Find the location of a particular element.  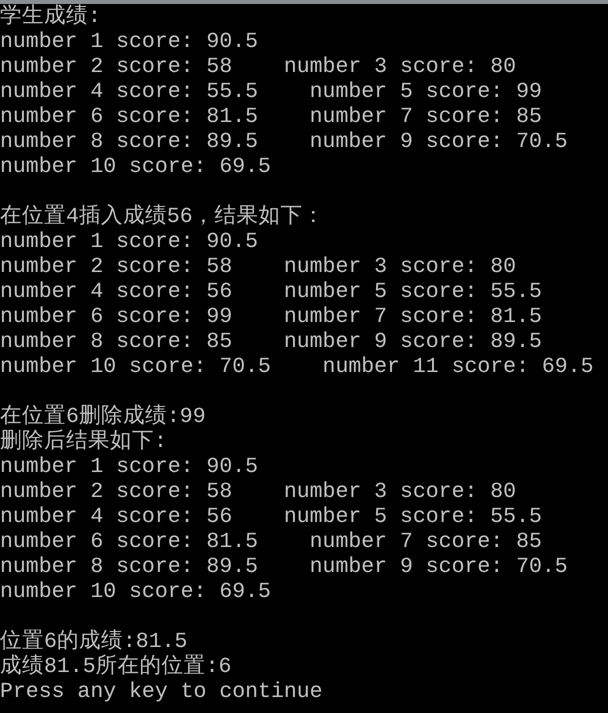

console-text: number 4 score: 55.5 is located at coordinates (129, 92).